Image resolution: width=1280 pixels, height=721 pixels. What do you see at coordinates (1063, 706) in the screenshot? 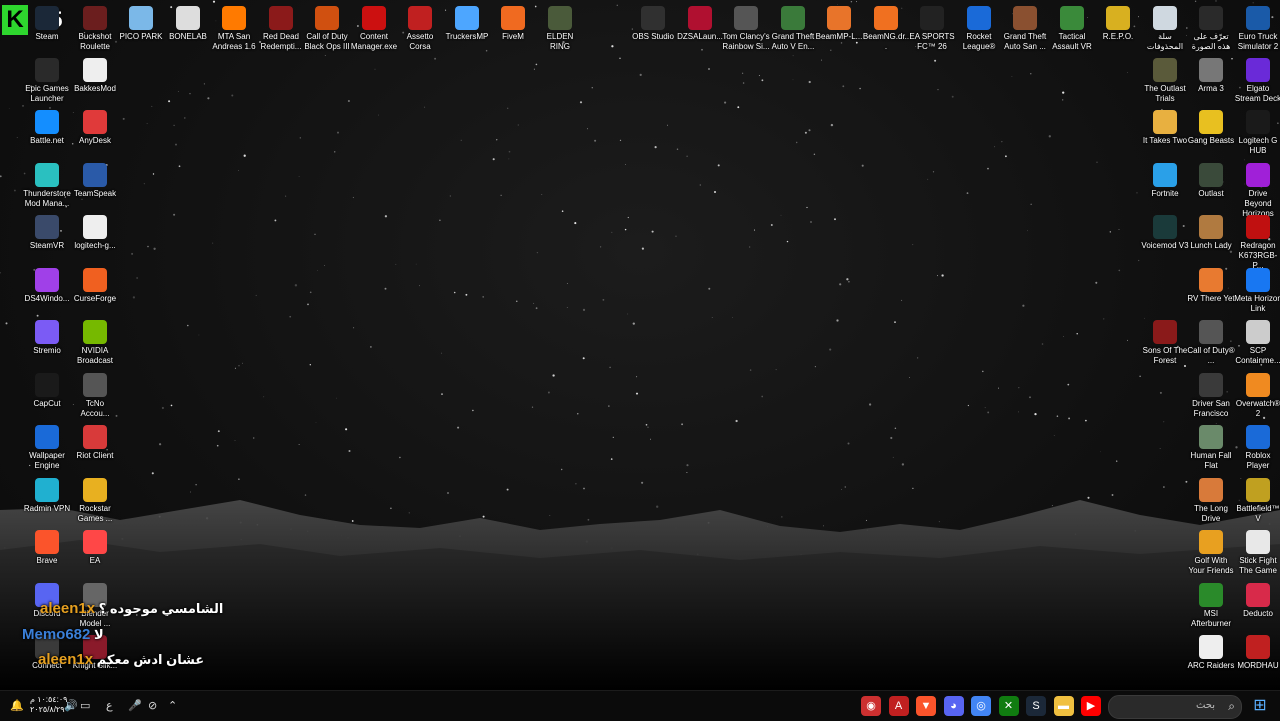
I see `file-explorer-icon: ▬` at bounding box center [1063, 706].